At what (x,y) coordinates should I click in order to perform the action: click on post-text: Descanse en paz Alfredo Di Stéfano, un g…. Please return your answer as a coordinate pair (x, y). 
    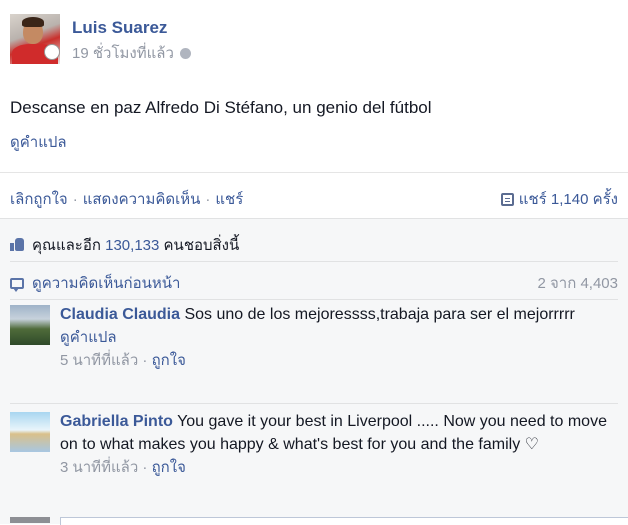
    Looking at the image, I should click on (221, 107).